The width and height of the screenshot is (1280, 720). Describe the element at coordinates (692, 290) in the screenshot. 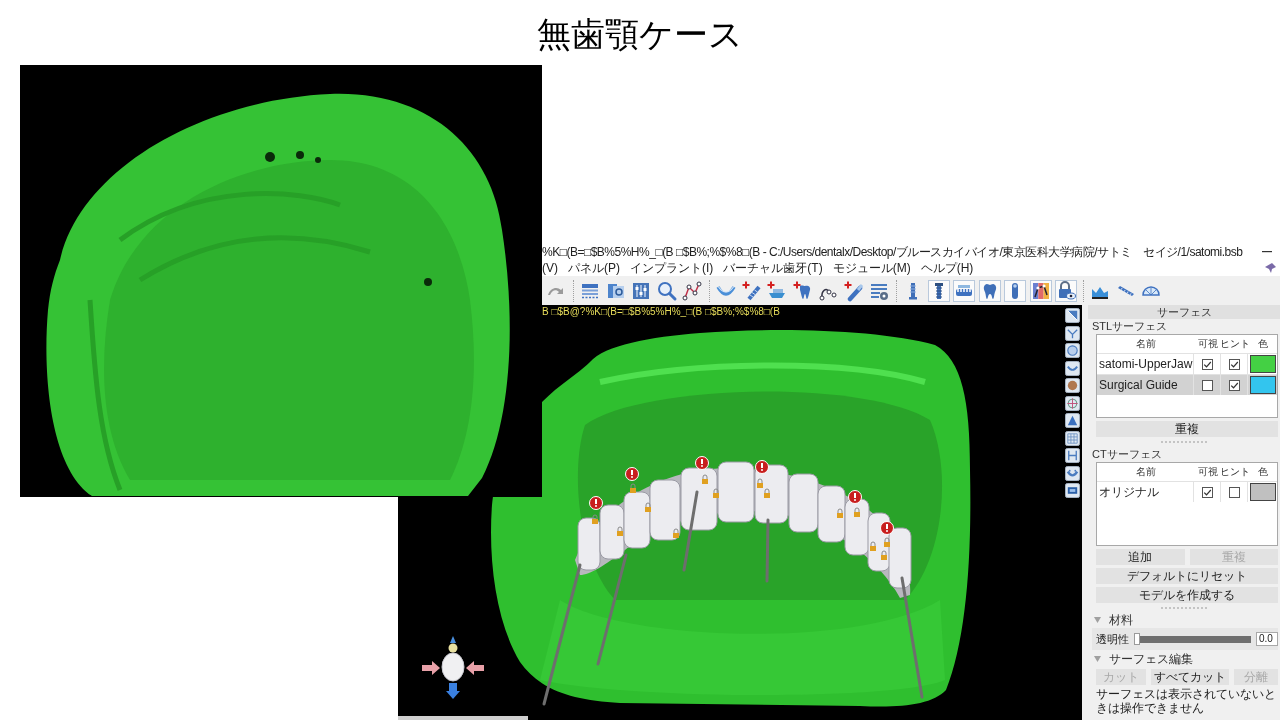

I see `node-path-icon` at that location.